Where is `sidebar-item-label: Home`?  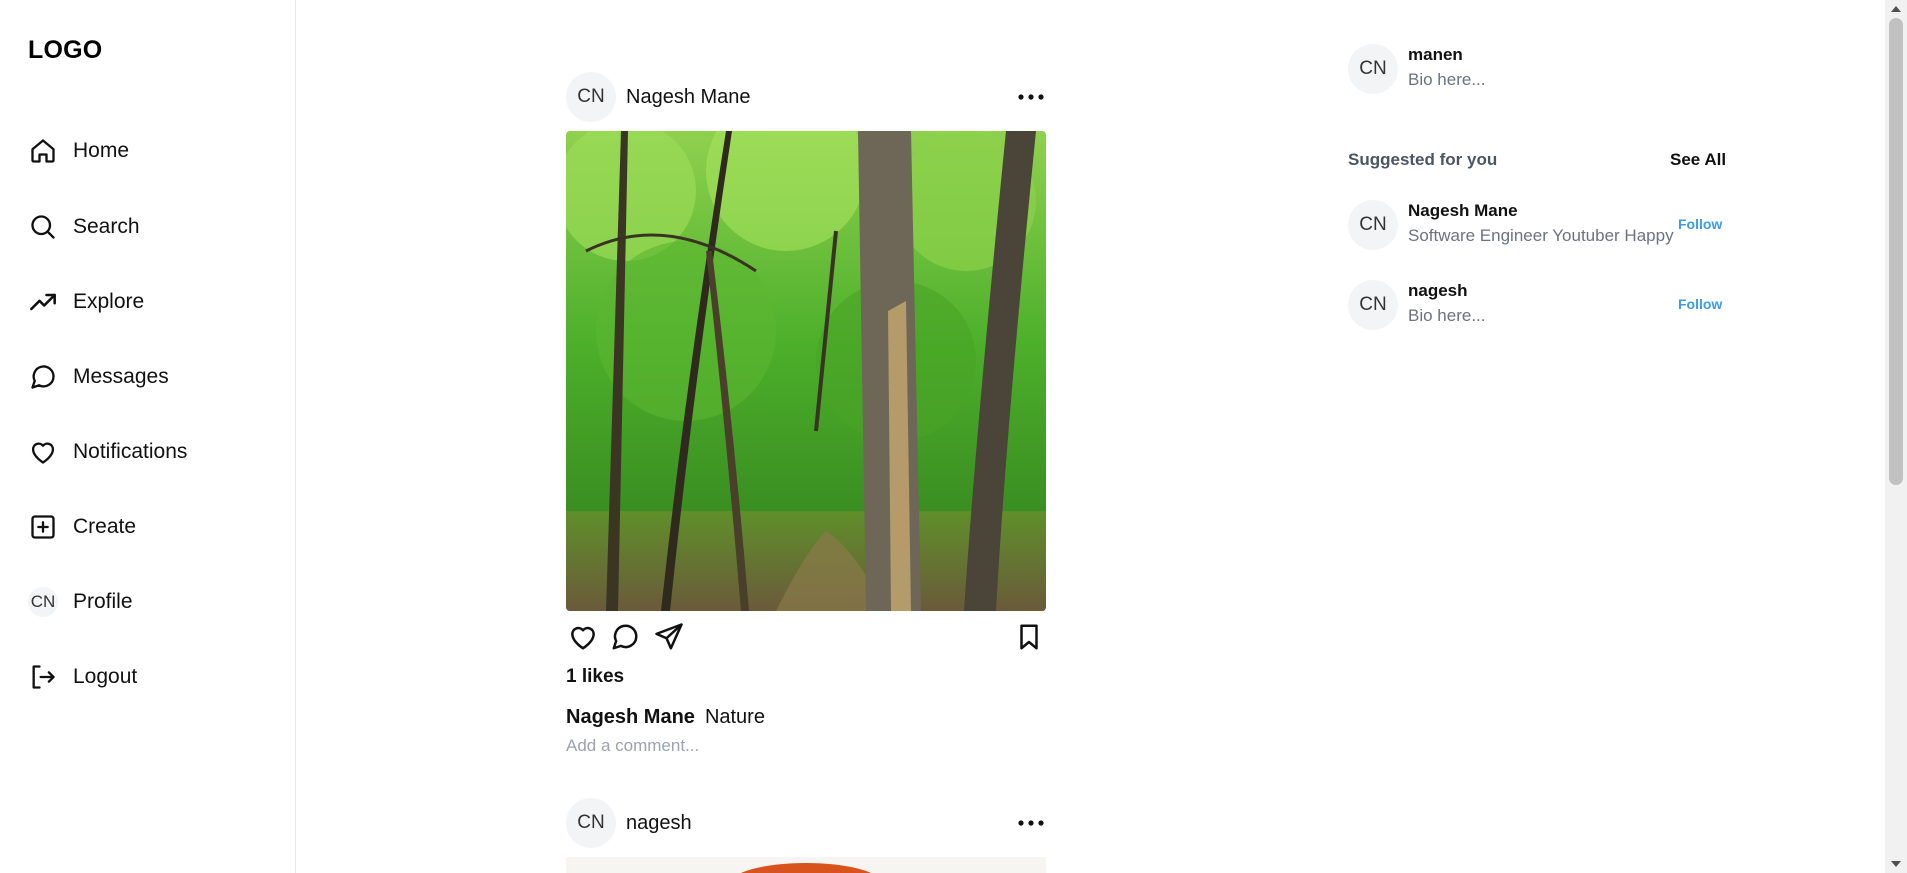 sidebar-item-label: Home is located at coordinates (101, 150).